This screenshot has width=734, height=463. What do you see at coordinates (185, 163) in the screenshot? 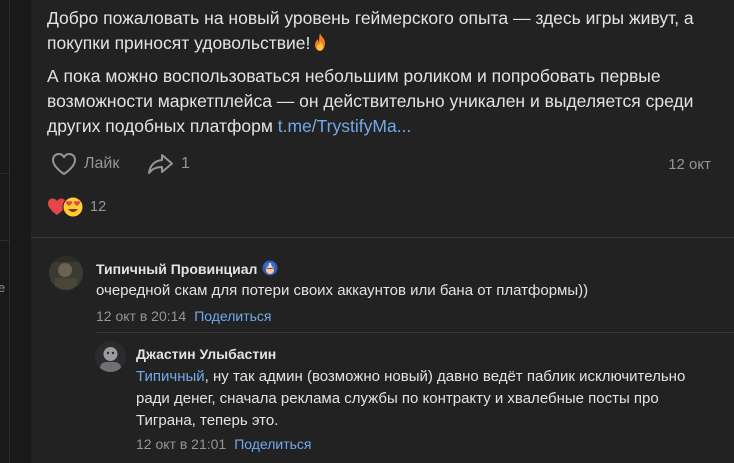
I see `share-count: 1` at bounding box center [185, 163].